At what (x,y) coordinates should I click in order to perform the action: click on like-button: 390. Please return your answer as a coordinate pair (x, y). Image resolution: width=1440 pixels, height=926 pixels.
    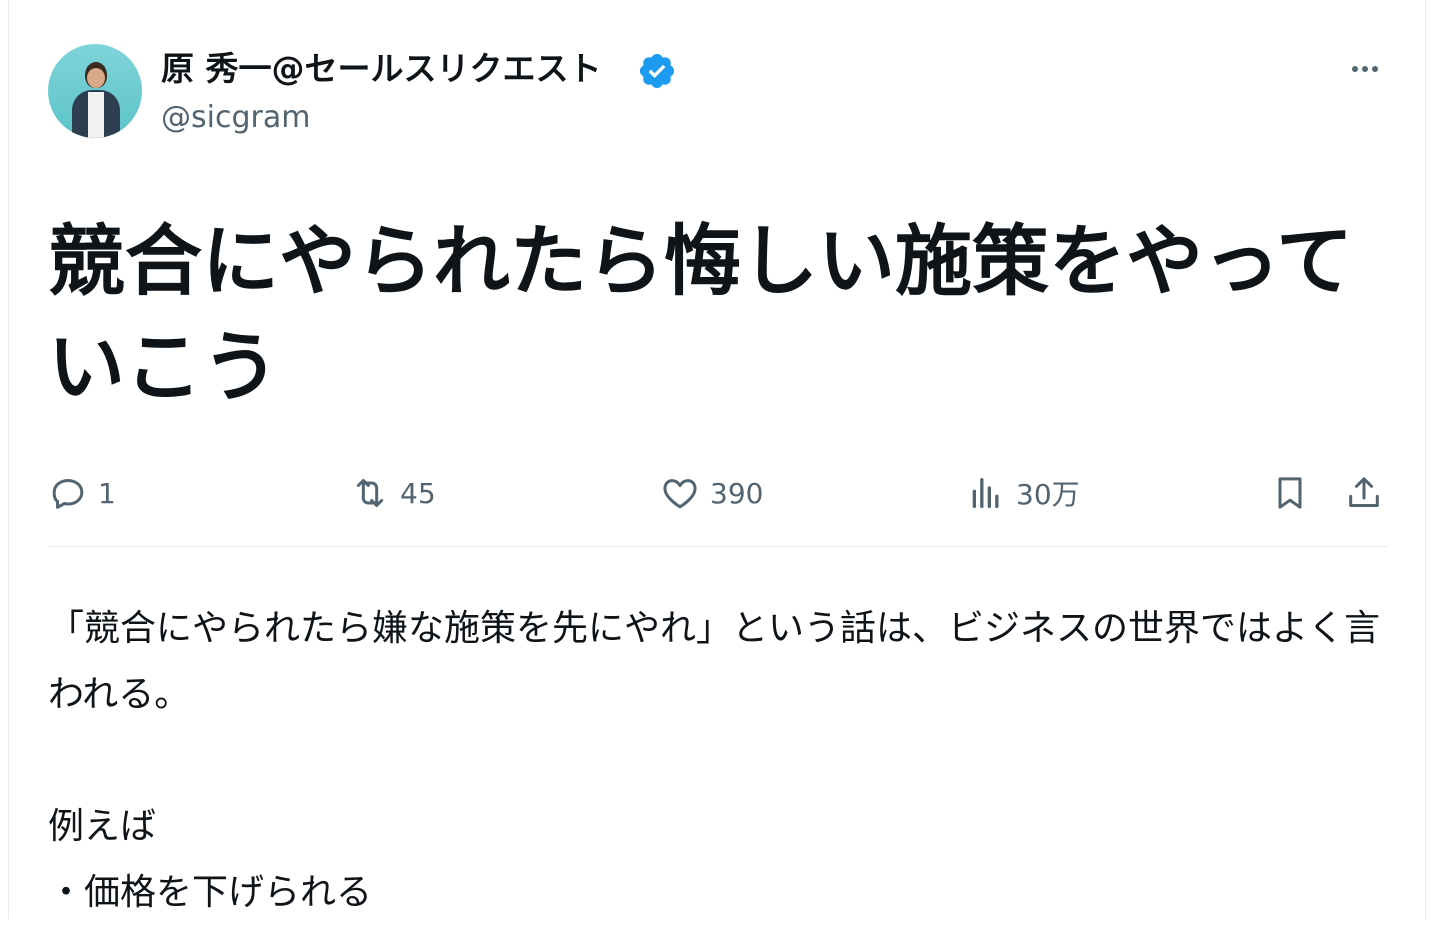
    Looking at the image, I should click on (711, 493).